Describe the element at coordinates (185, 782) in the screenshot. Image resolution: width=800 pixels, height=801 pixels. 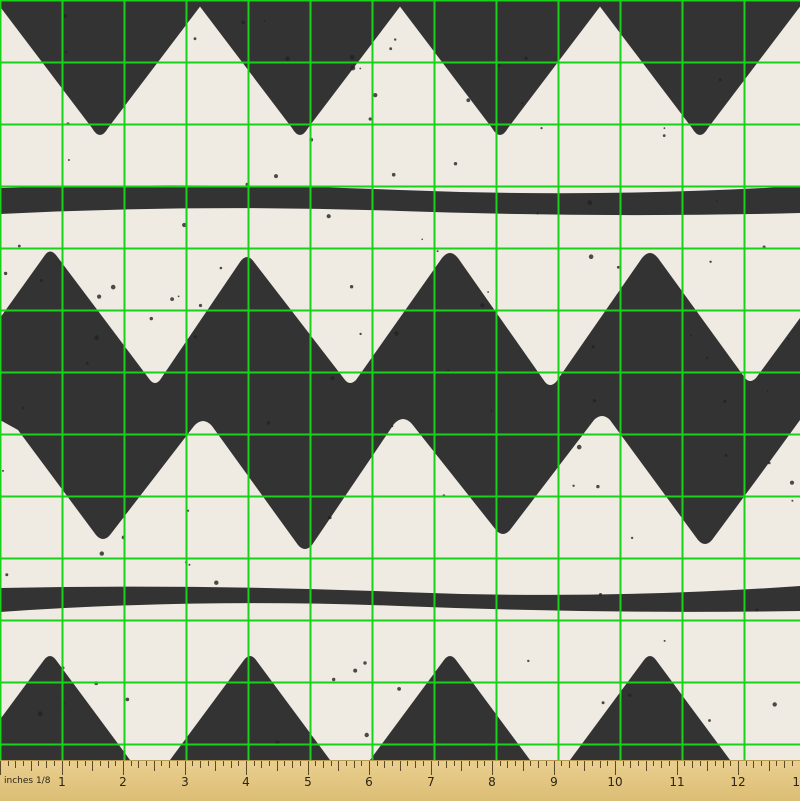
I see `ruler-number: 3` at that location.